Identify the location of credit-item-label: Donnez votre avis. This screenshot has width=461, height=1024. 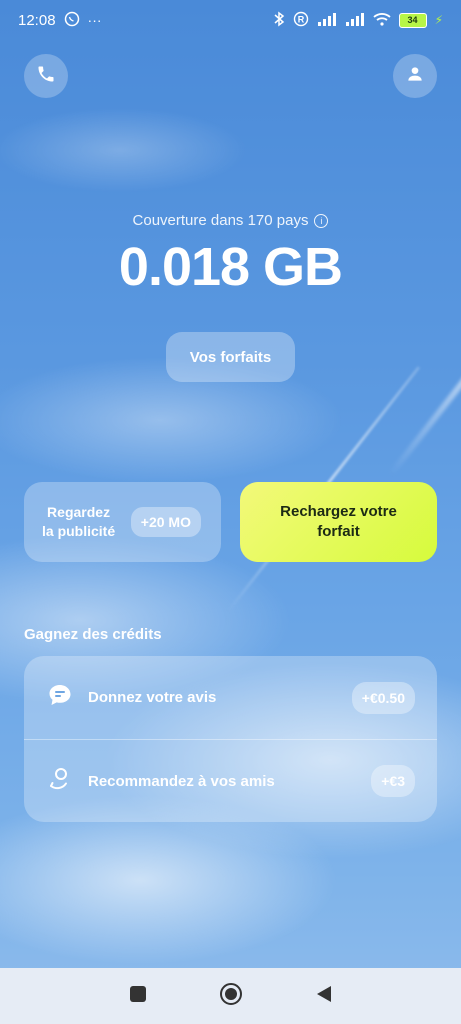
(152, 697).